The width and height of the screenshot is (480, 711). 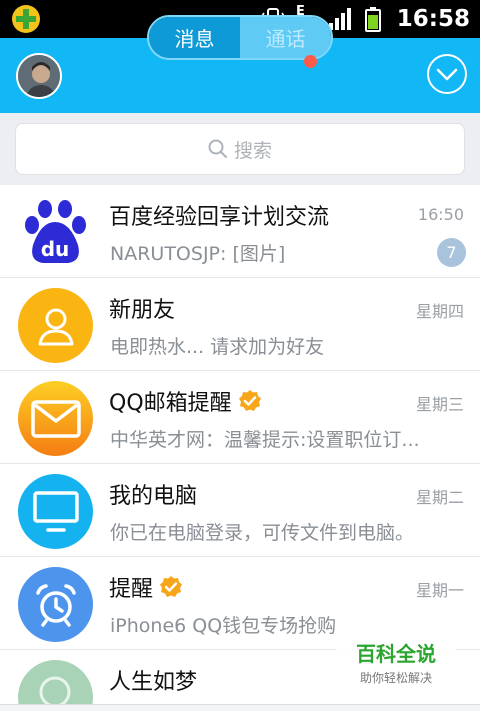 What do you see at coordinates (198, 254) in the screenshot?
I see `conversation-preview: NARUTOSJP: [图片]` at bounding box center [198, 254].